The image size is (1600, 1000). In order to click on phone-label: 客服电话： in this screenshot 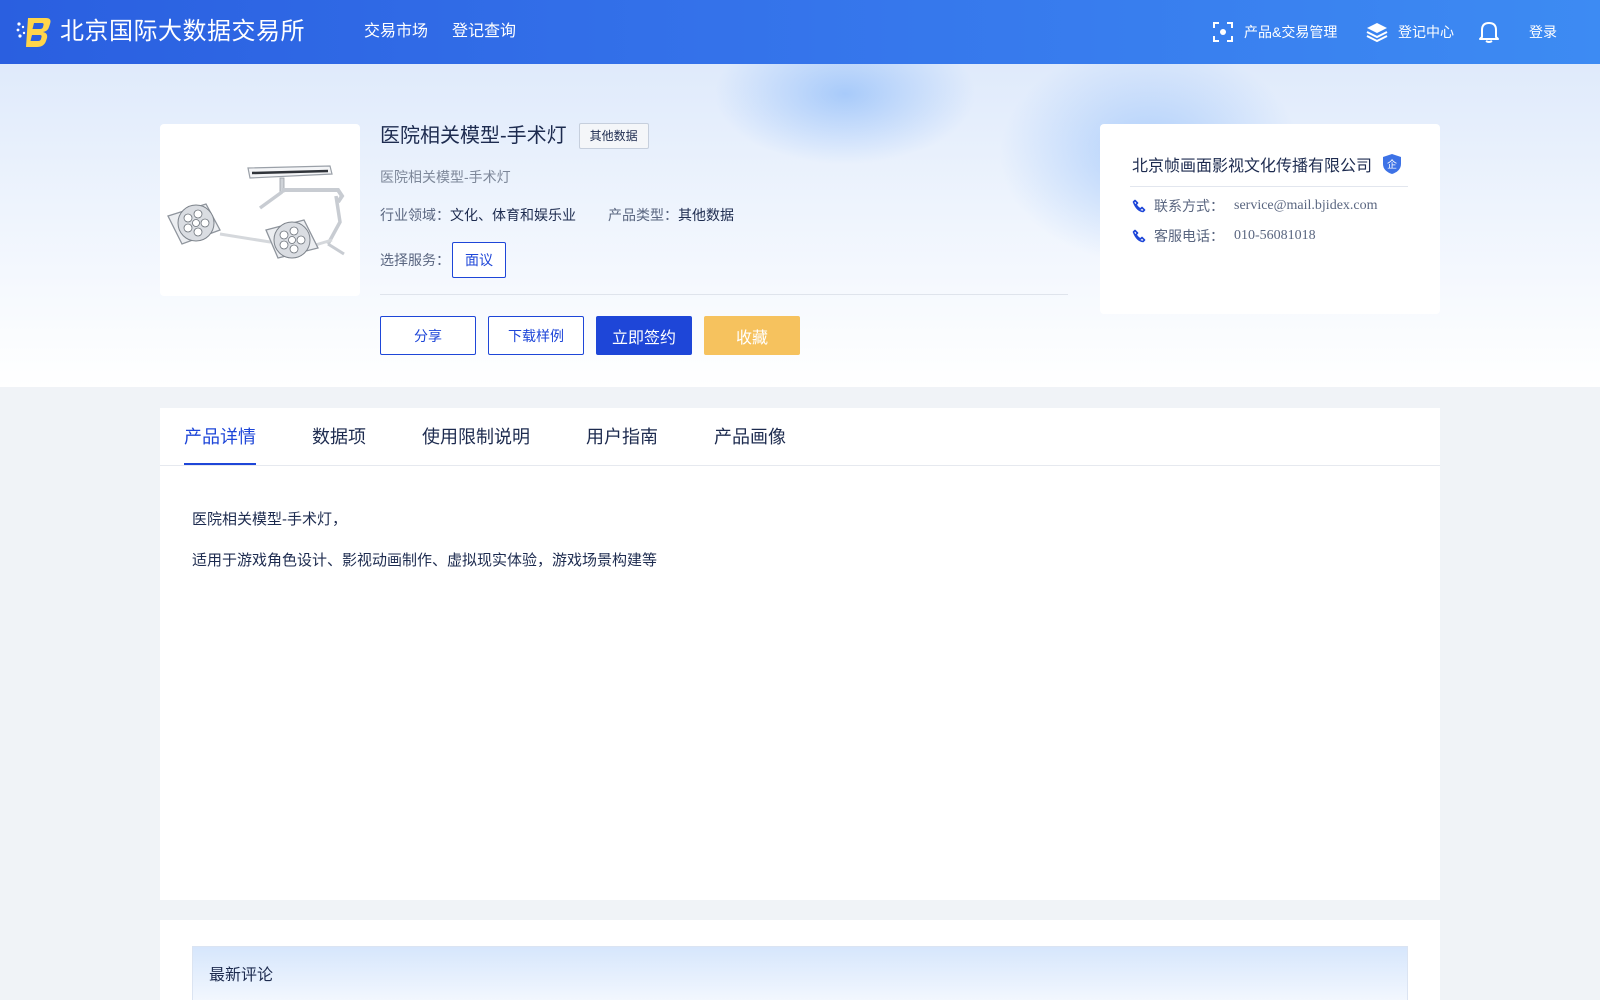, I will do `click(1189, 236)`.